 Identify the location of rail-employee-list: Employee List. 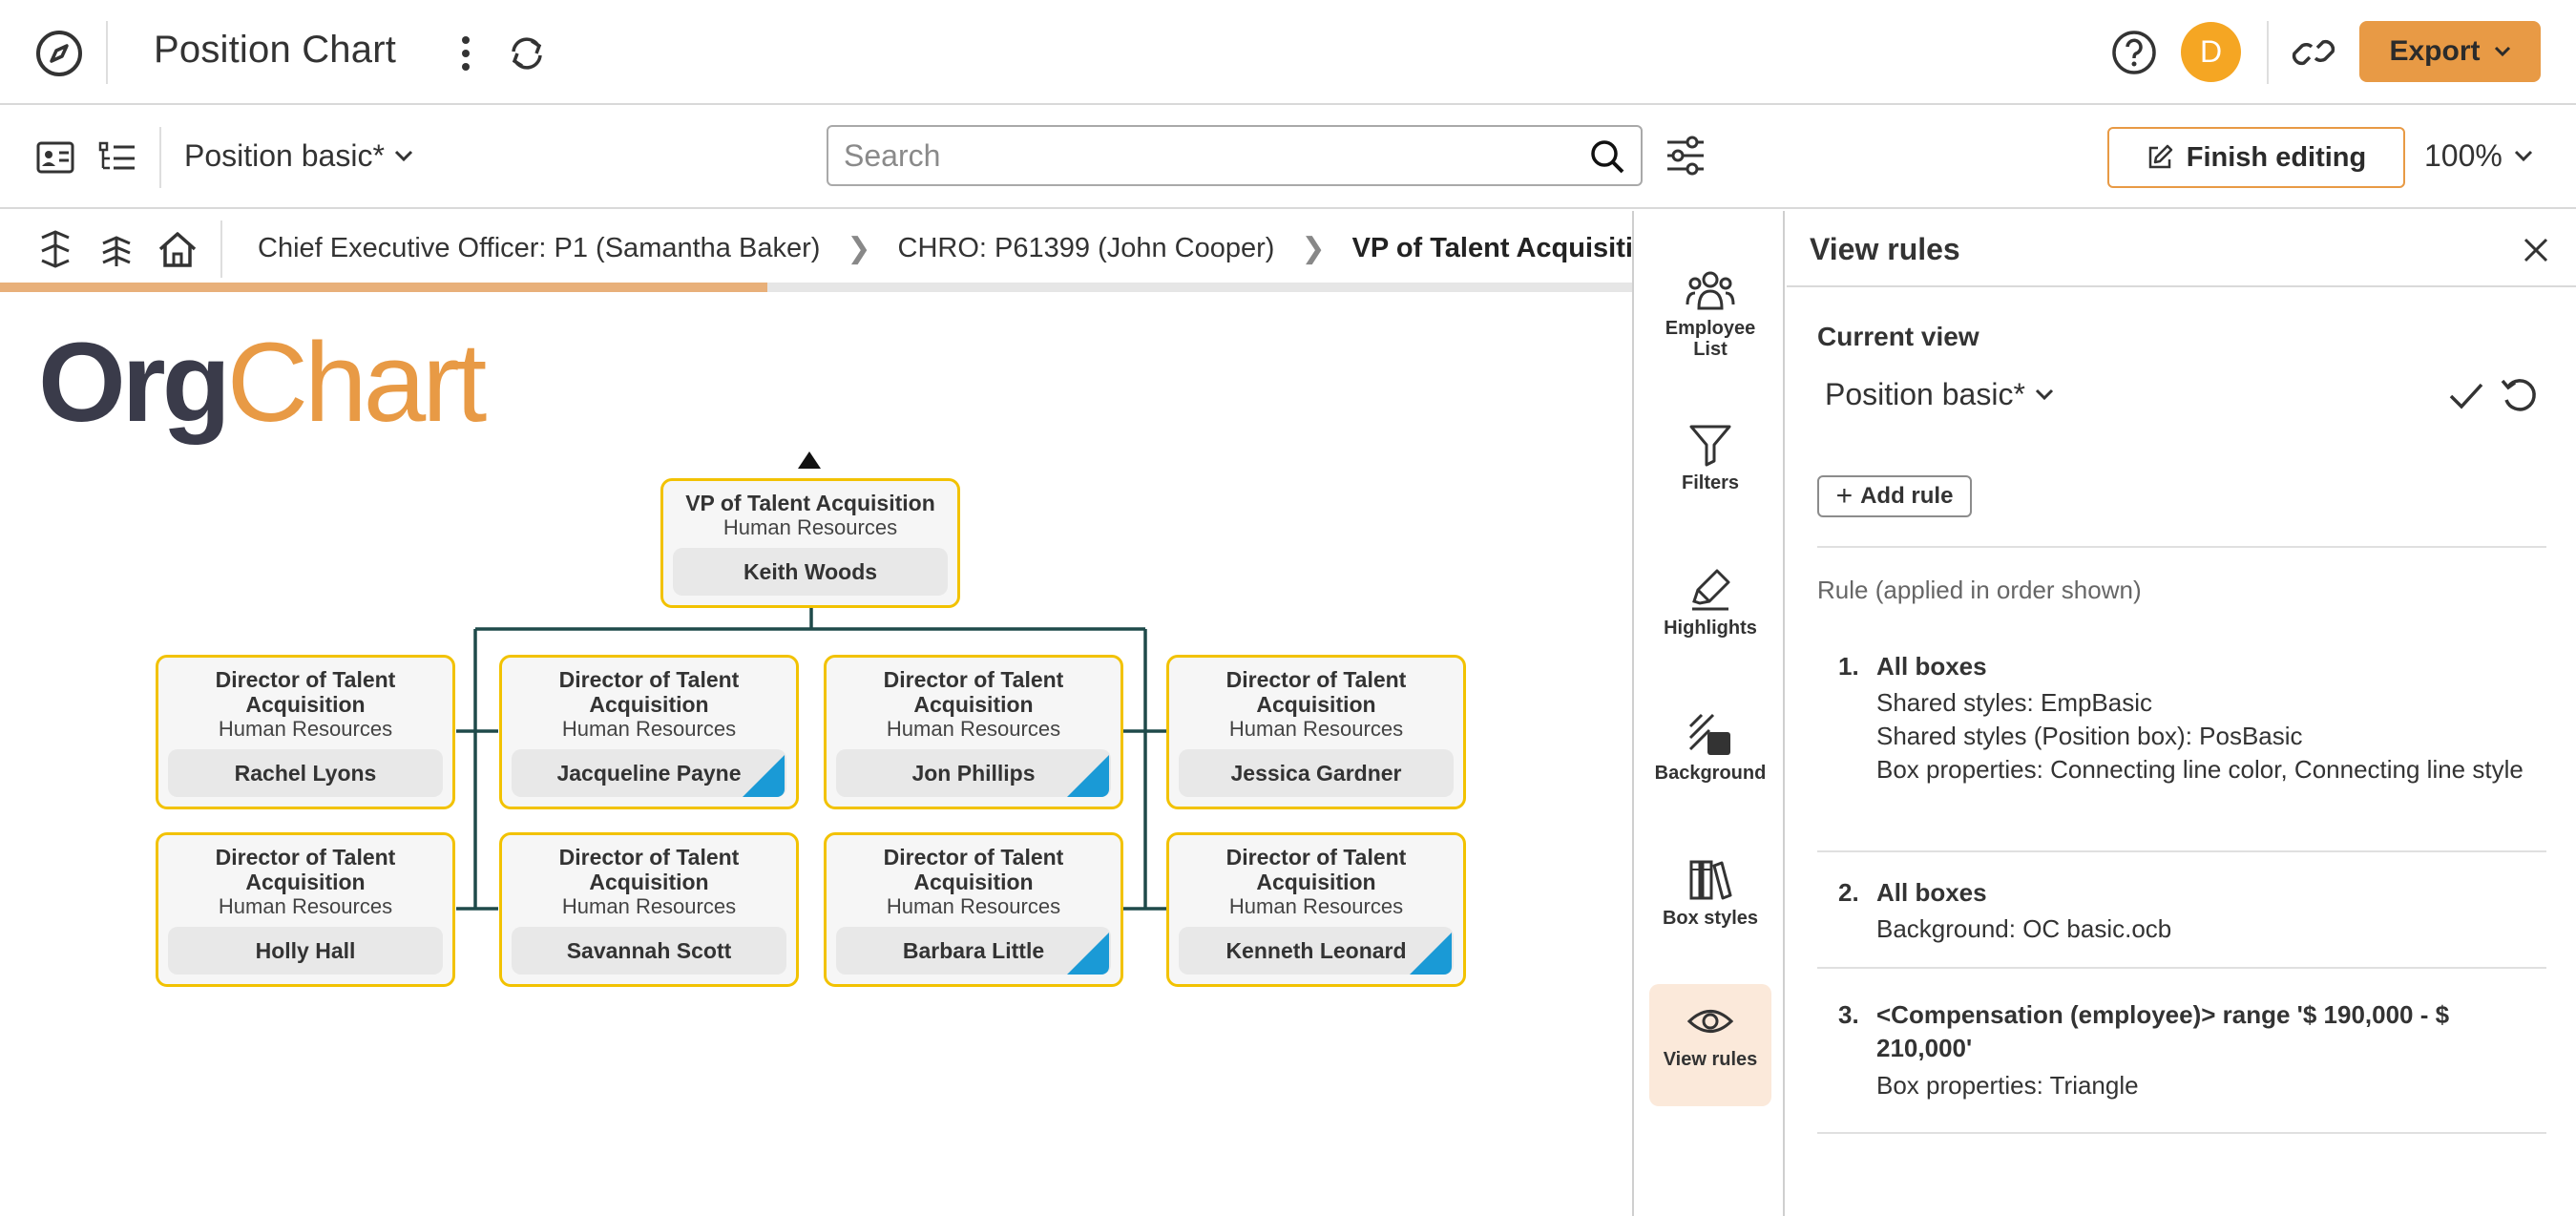
(1710, 326).